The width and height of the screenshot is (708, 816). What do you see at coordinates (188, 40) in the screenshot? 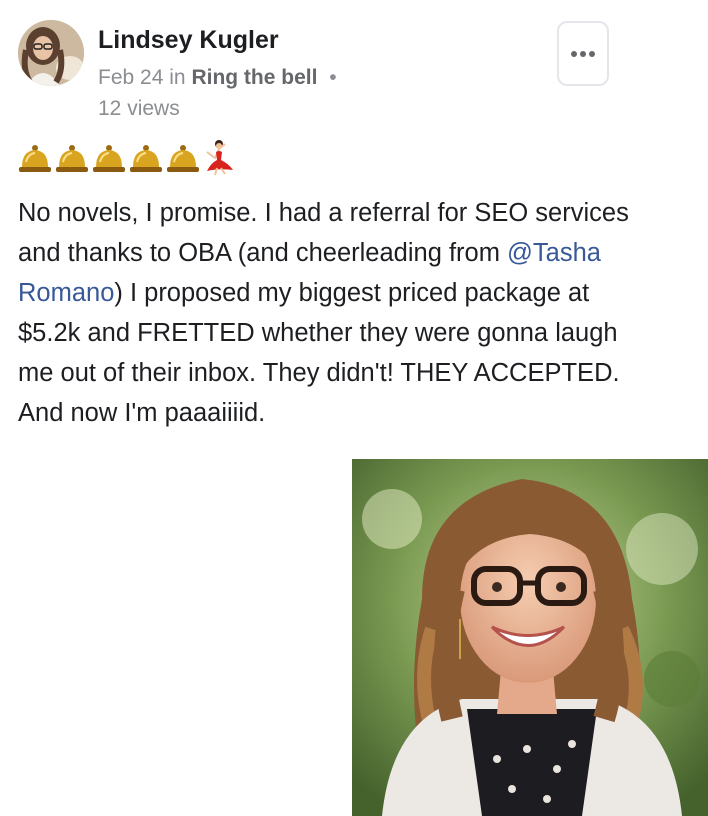
I see `author-name: Lindsey Kugler` at bounding box center [188, 40].